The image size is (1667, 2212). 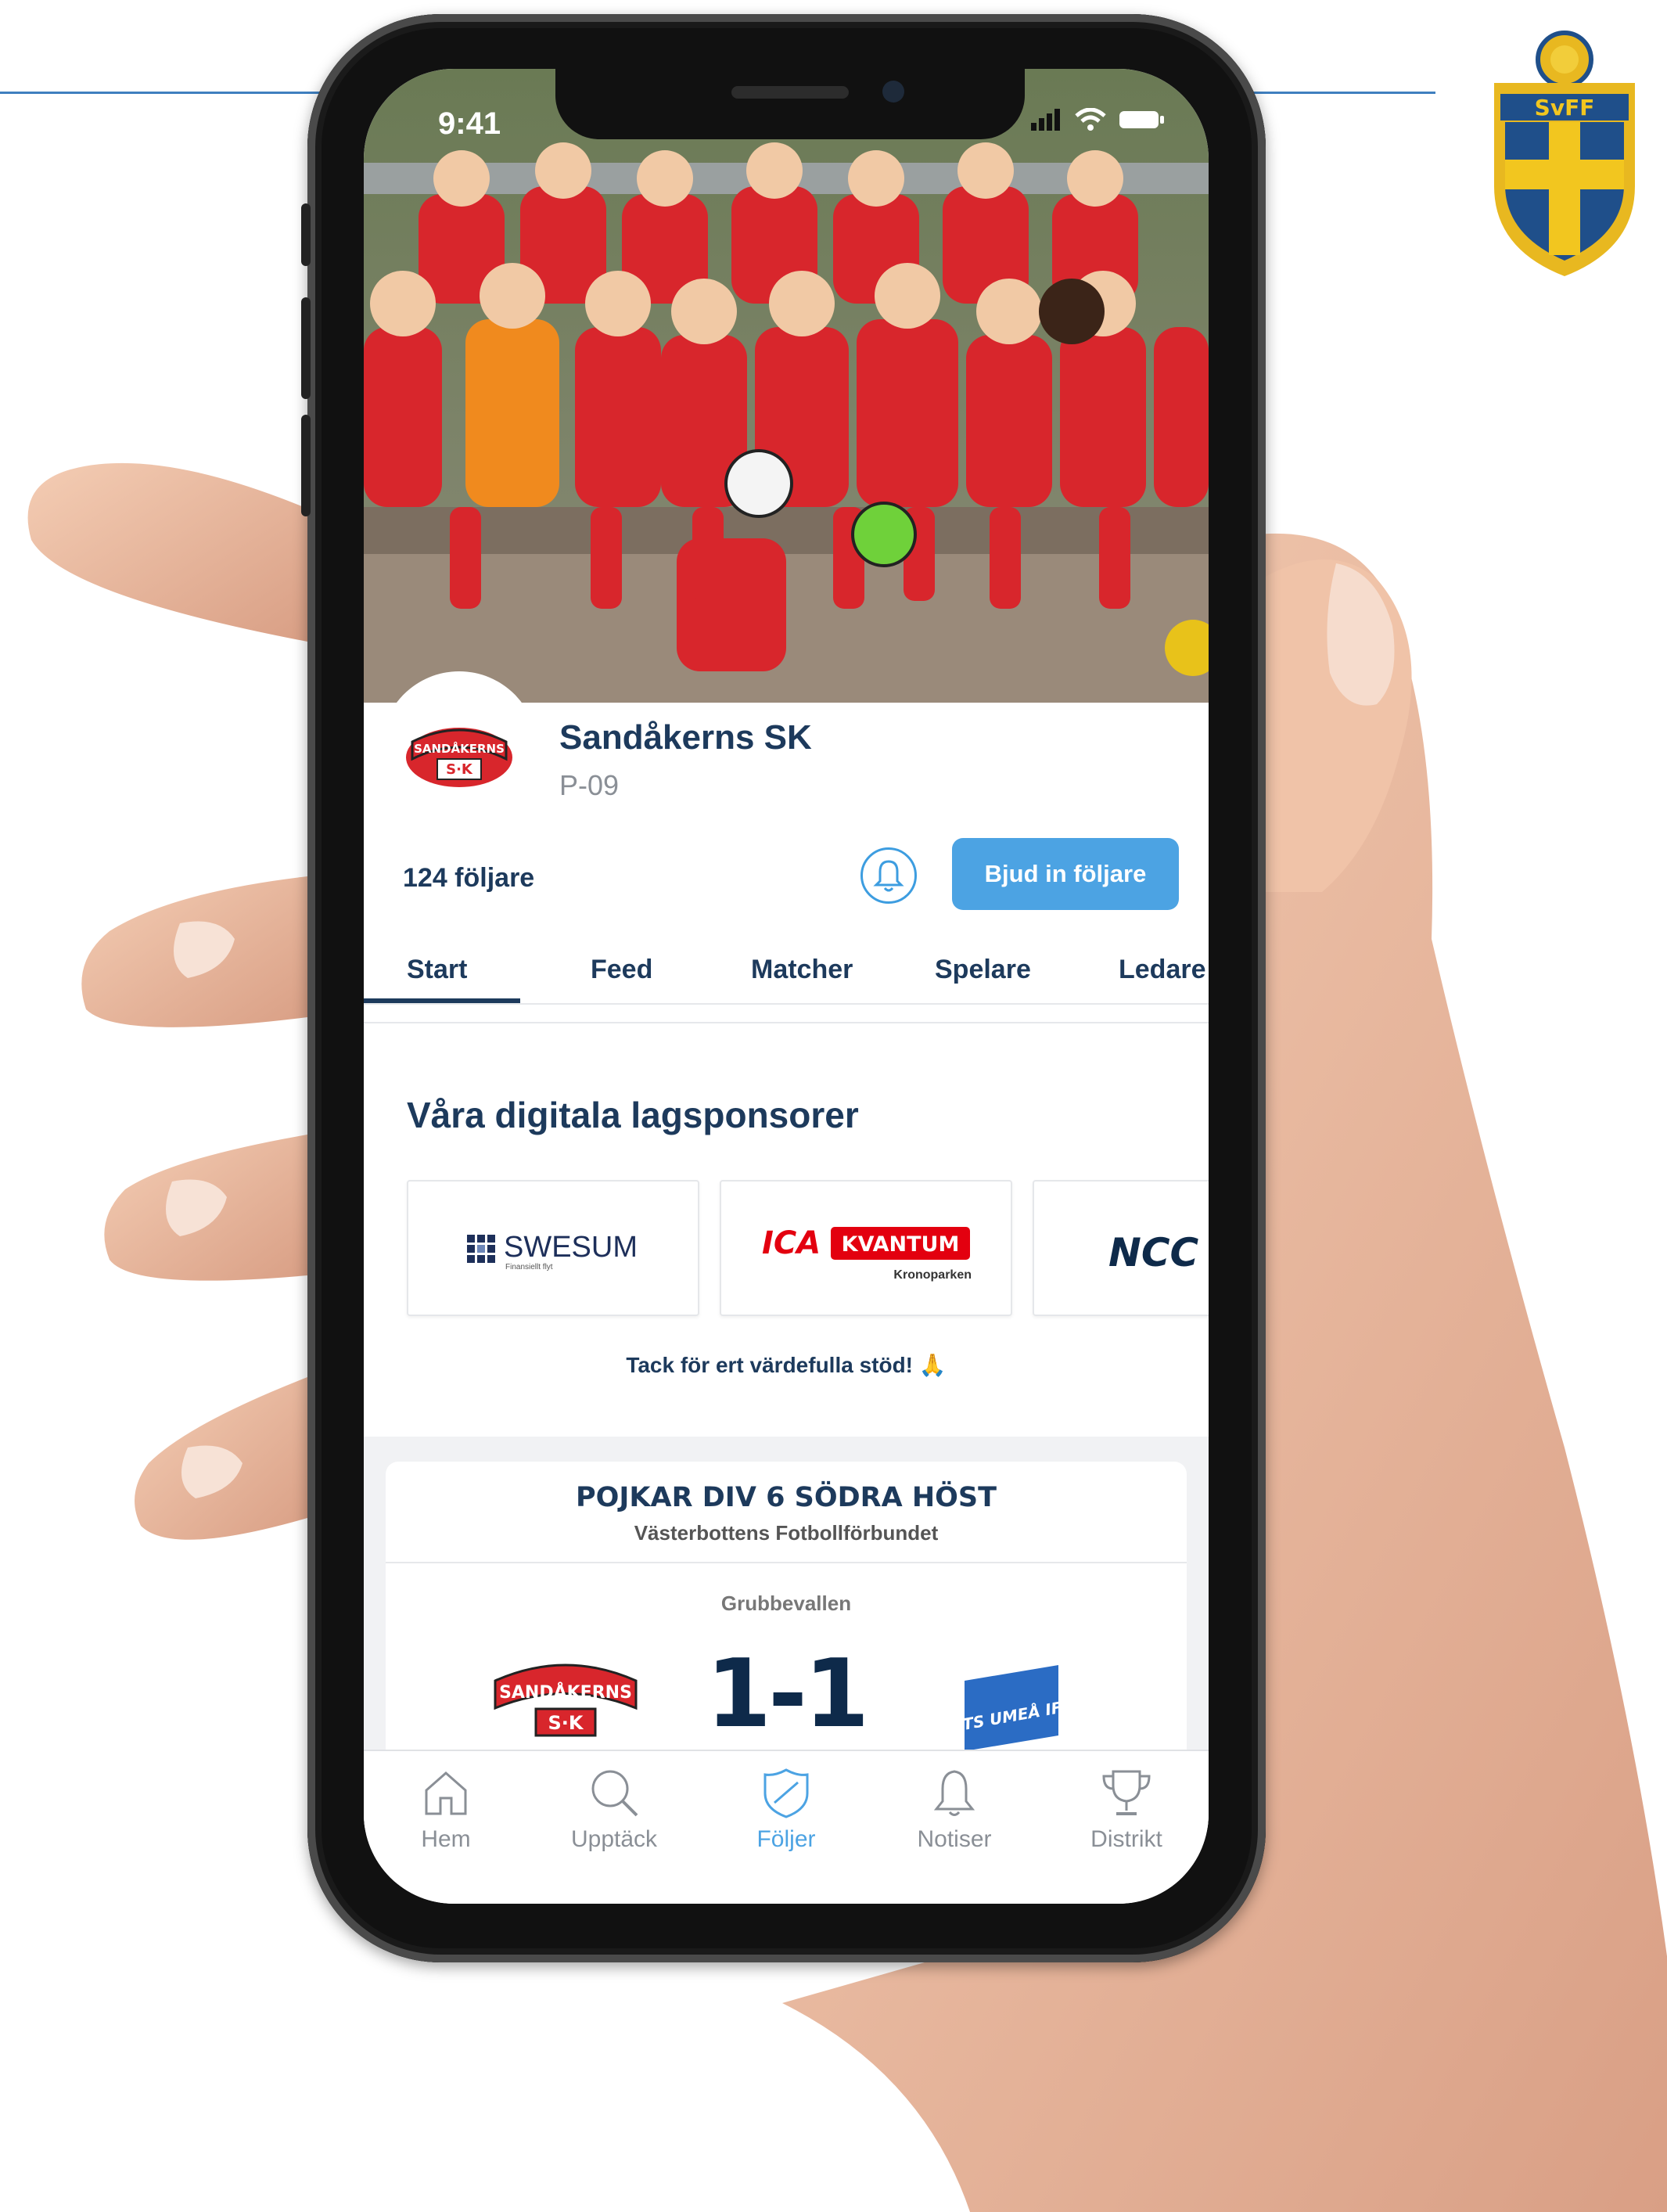 I want to click on sponsor-tagline: Kronoparken, so click(x=932, y=1275).